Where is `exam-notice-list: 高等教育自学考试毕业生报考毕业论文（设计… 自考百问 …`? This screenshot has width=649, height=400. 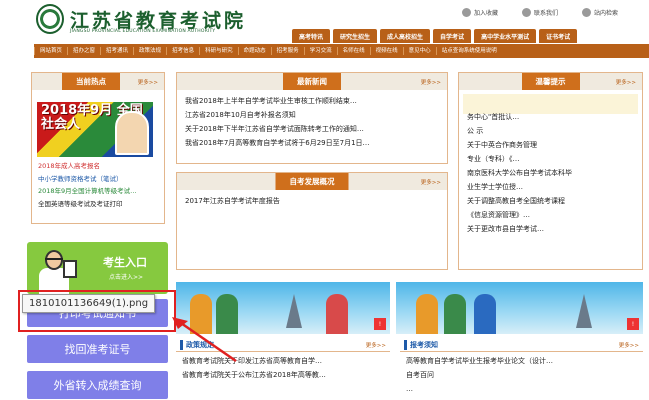
exam-notice-list: 高等教育自学考试毕业生报考毕业论文（设计… 自考百问 … is located at coordinates (521, 375).